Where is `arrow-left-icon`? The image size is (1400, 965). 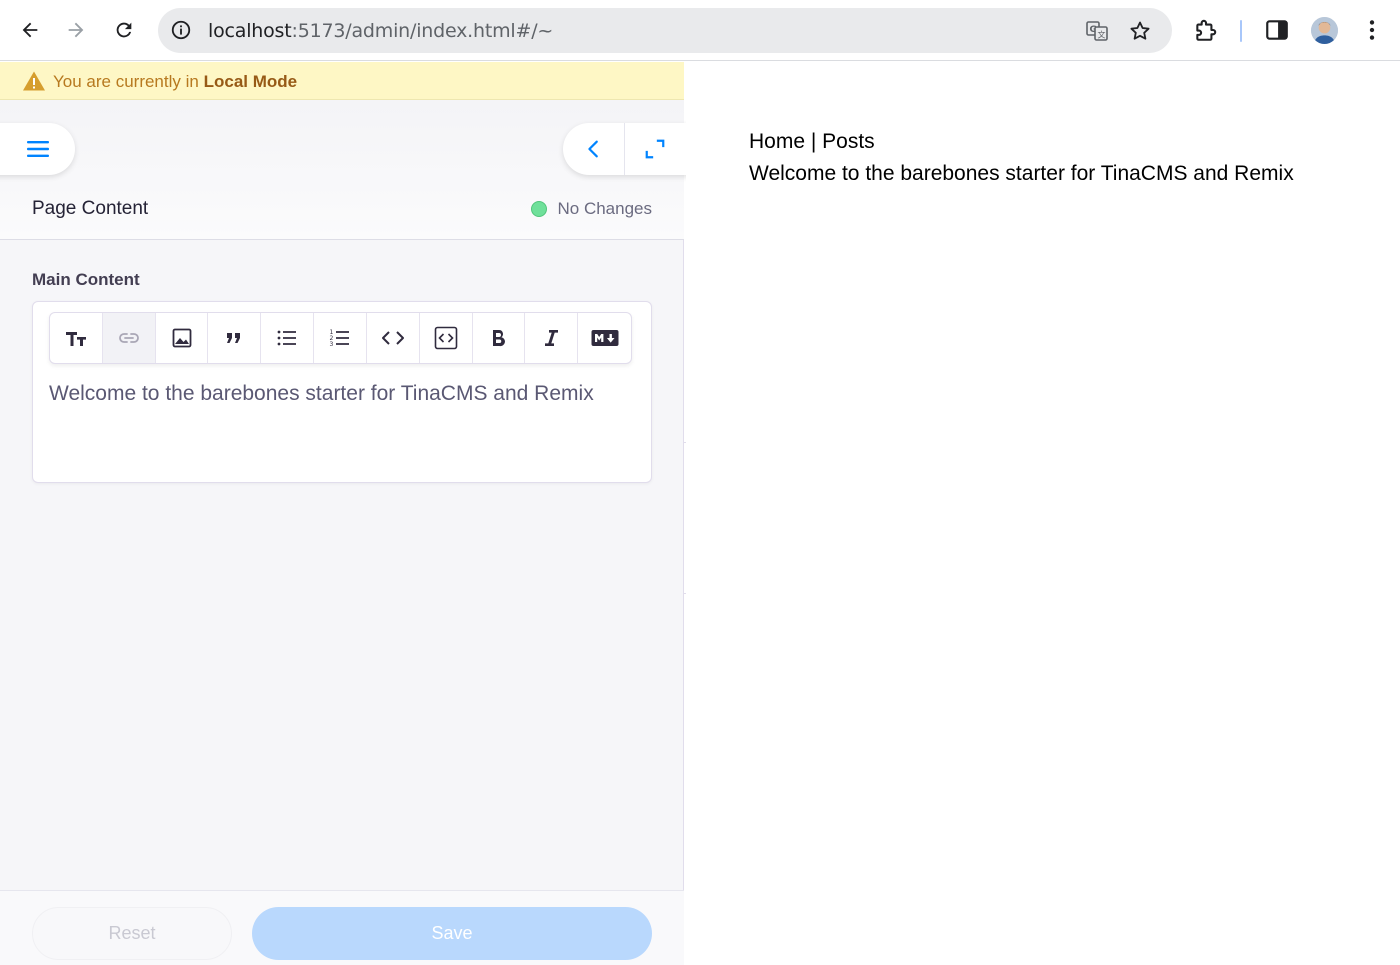 arrow-left-icon is located at coordinates (30, 30).